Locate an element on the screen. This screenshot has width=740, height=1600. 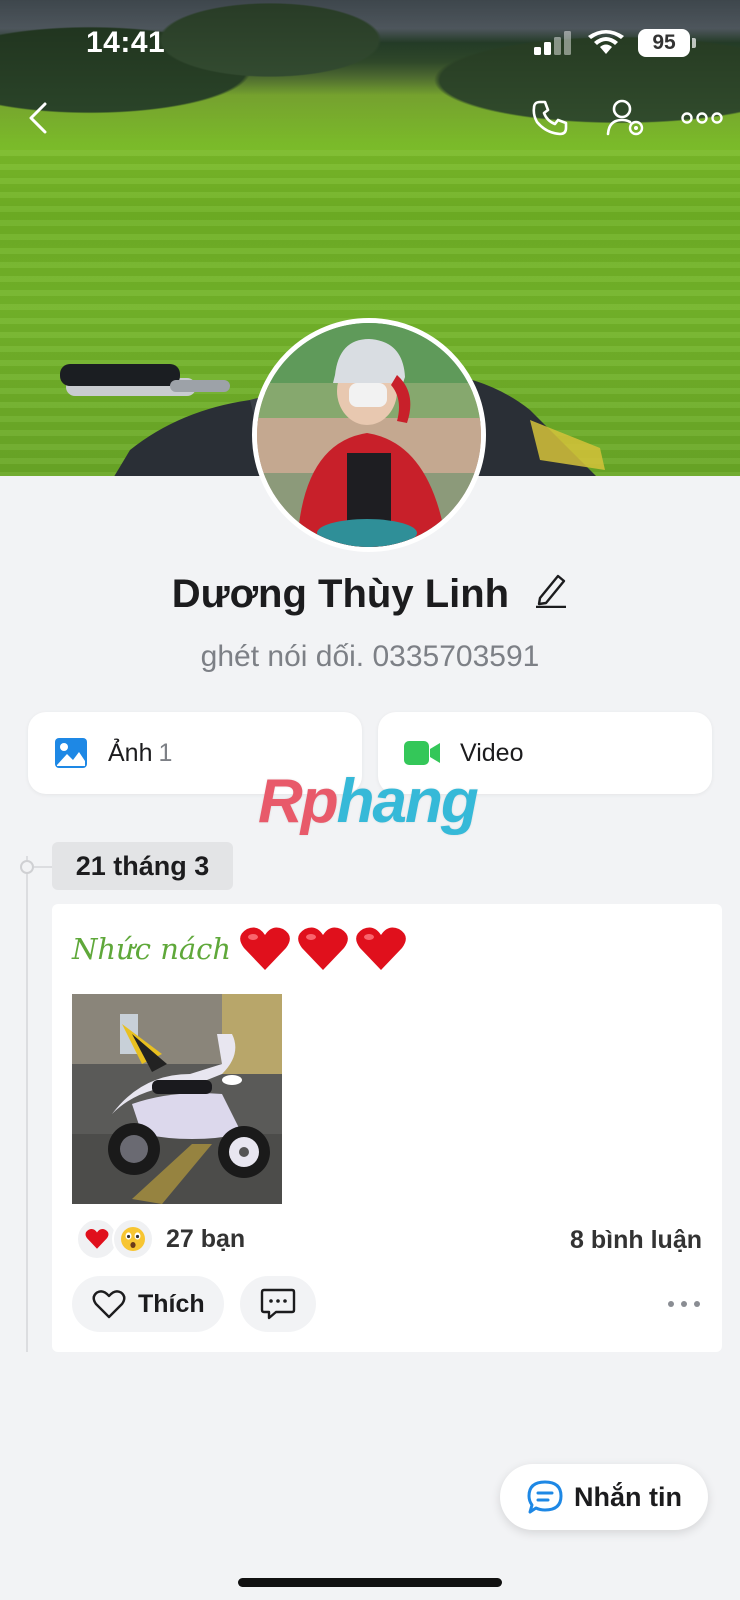
profile-avatar is located at coordinates (369, 435).